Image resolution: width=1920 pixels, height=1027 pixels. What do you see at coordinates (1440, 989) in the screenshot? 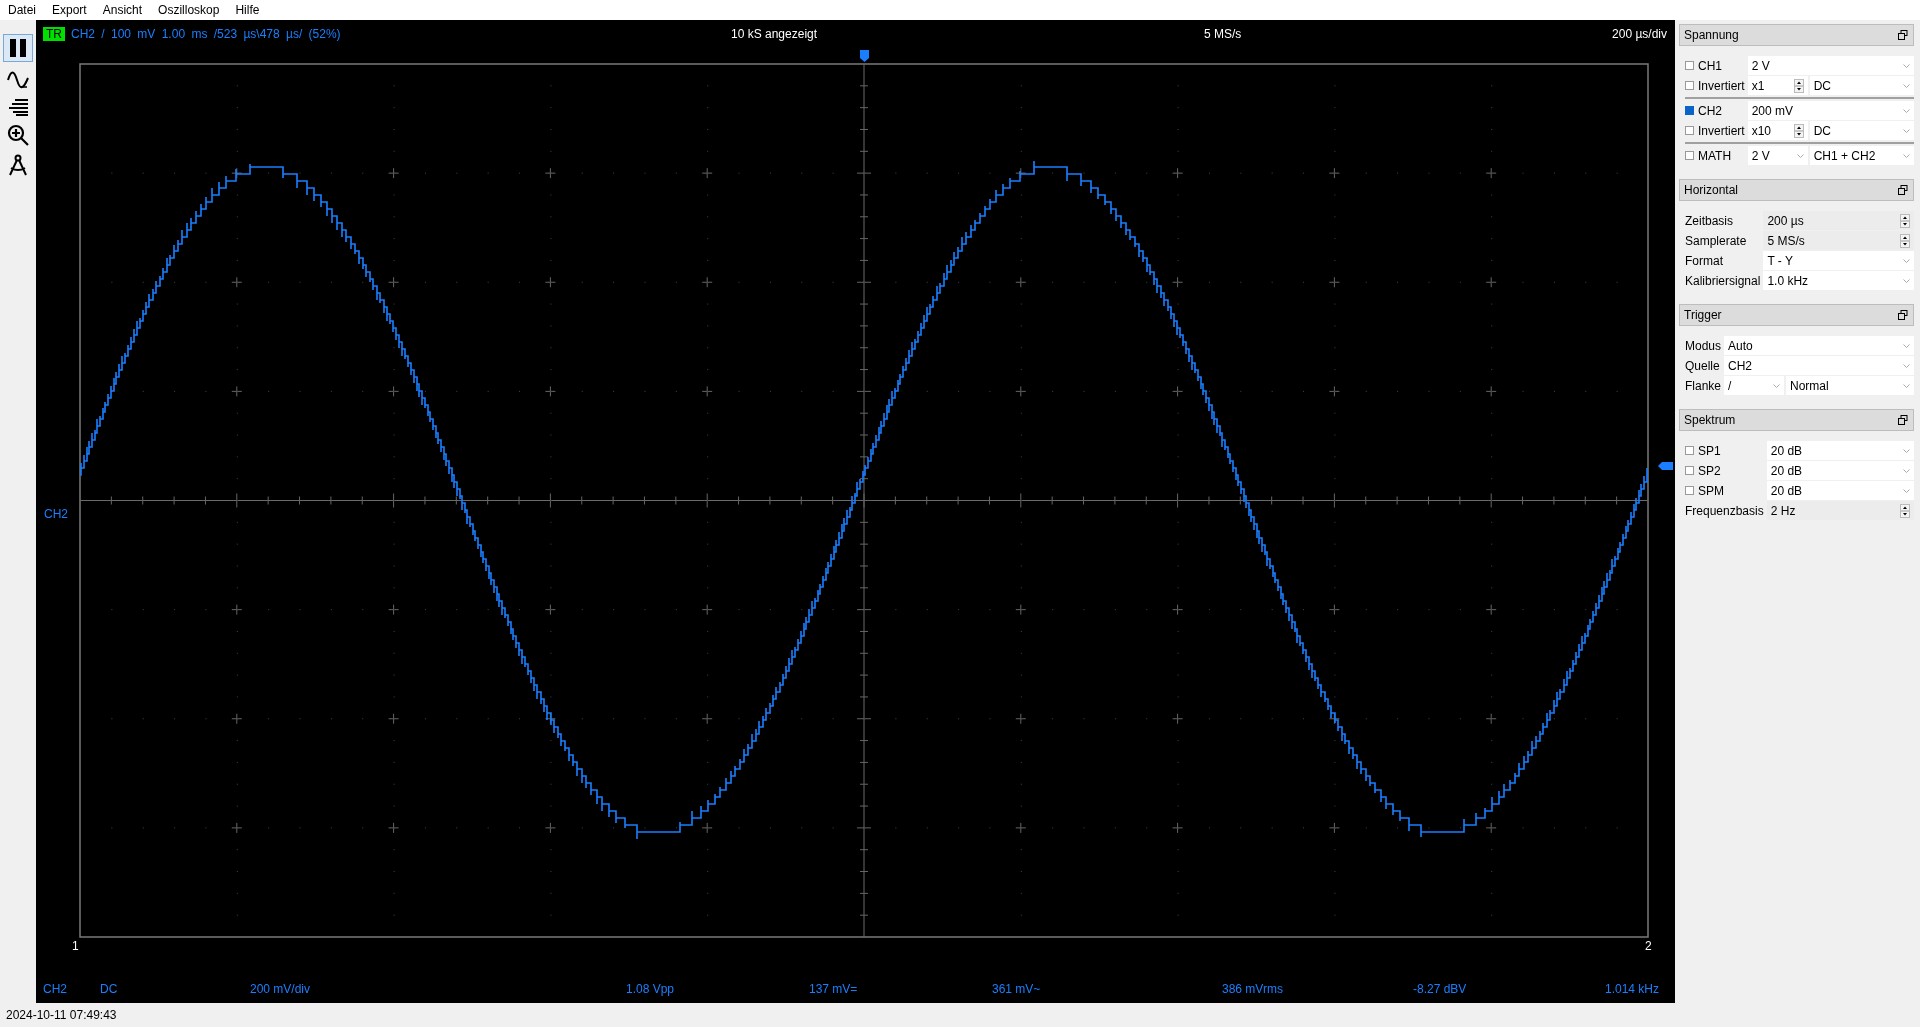
I see `measurement-readout: -8.27 dBV` at bounding box center [1440, 989].